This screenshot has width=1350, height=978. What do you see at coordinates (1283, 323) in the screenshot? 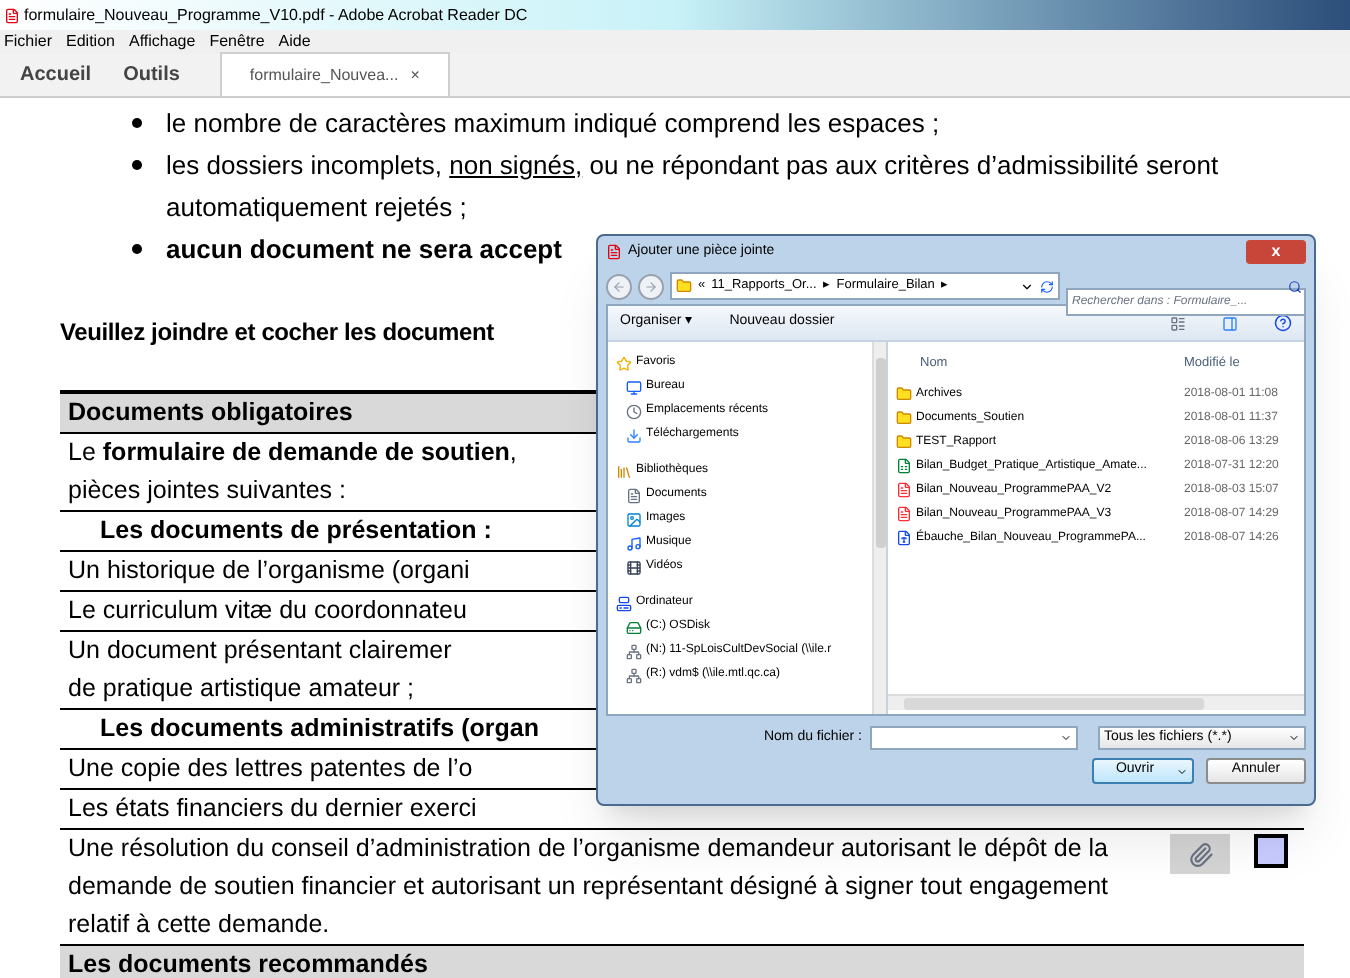
I see `help-icon` at bounding box center [1283, 323].